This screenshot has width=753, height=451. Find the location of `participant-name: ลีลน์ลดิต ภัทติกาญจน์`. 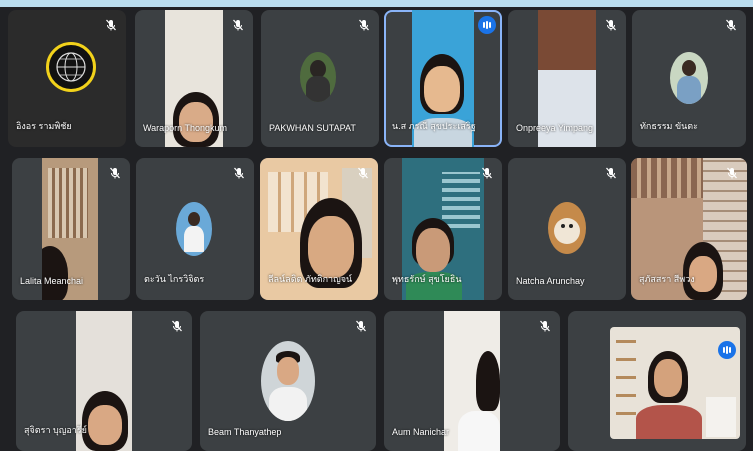

participant-name: ลีลน์ลดิต ภัทติกาญจน์ is located at coordinates (310, 279).